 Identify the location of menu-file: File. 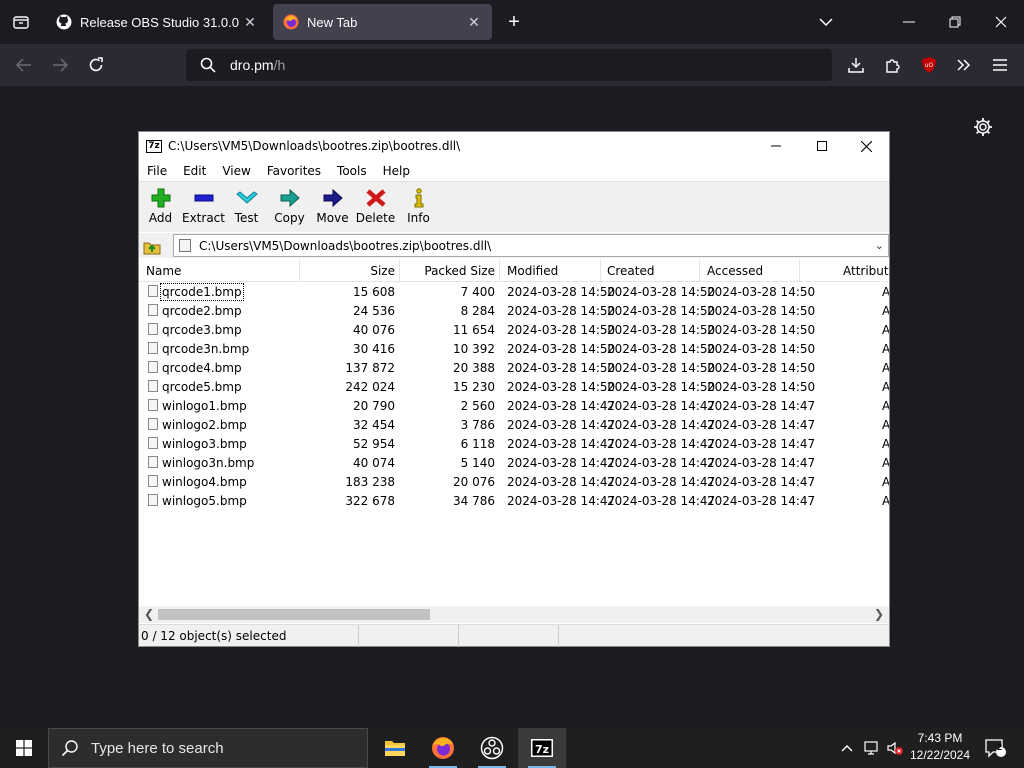
(157, 171).